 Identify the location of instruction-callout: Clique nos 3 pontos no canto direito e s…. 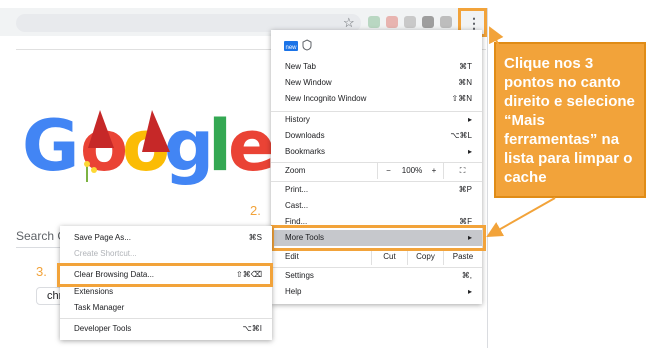
(570, 120).